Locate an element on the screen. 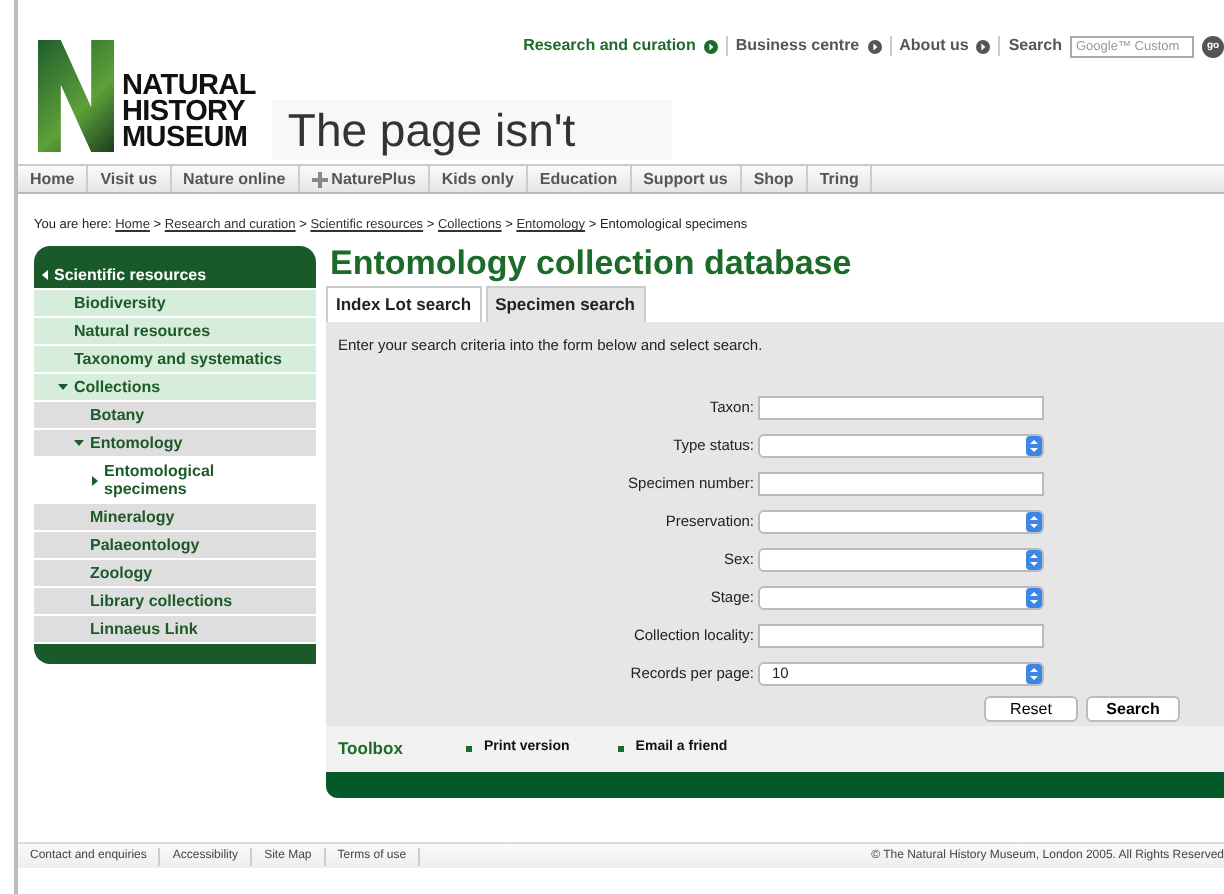 This screenshot has height=894, width=1224. logo-n-mark is located at coordinates (76, 96).